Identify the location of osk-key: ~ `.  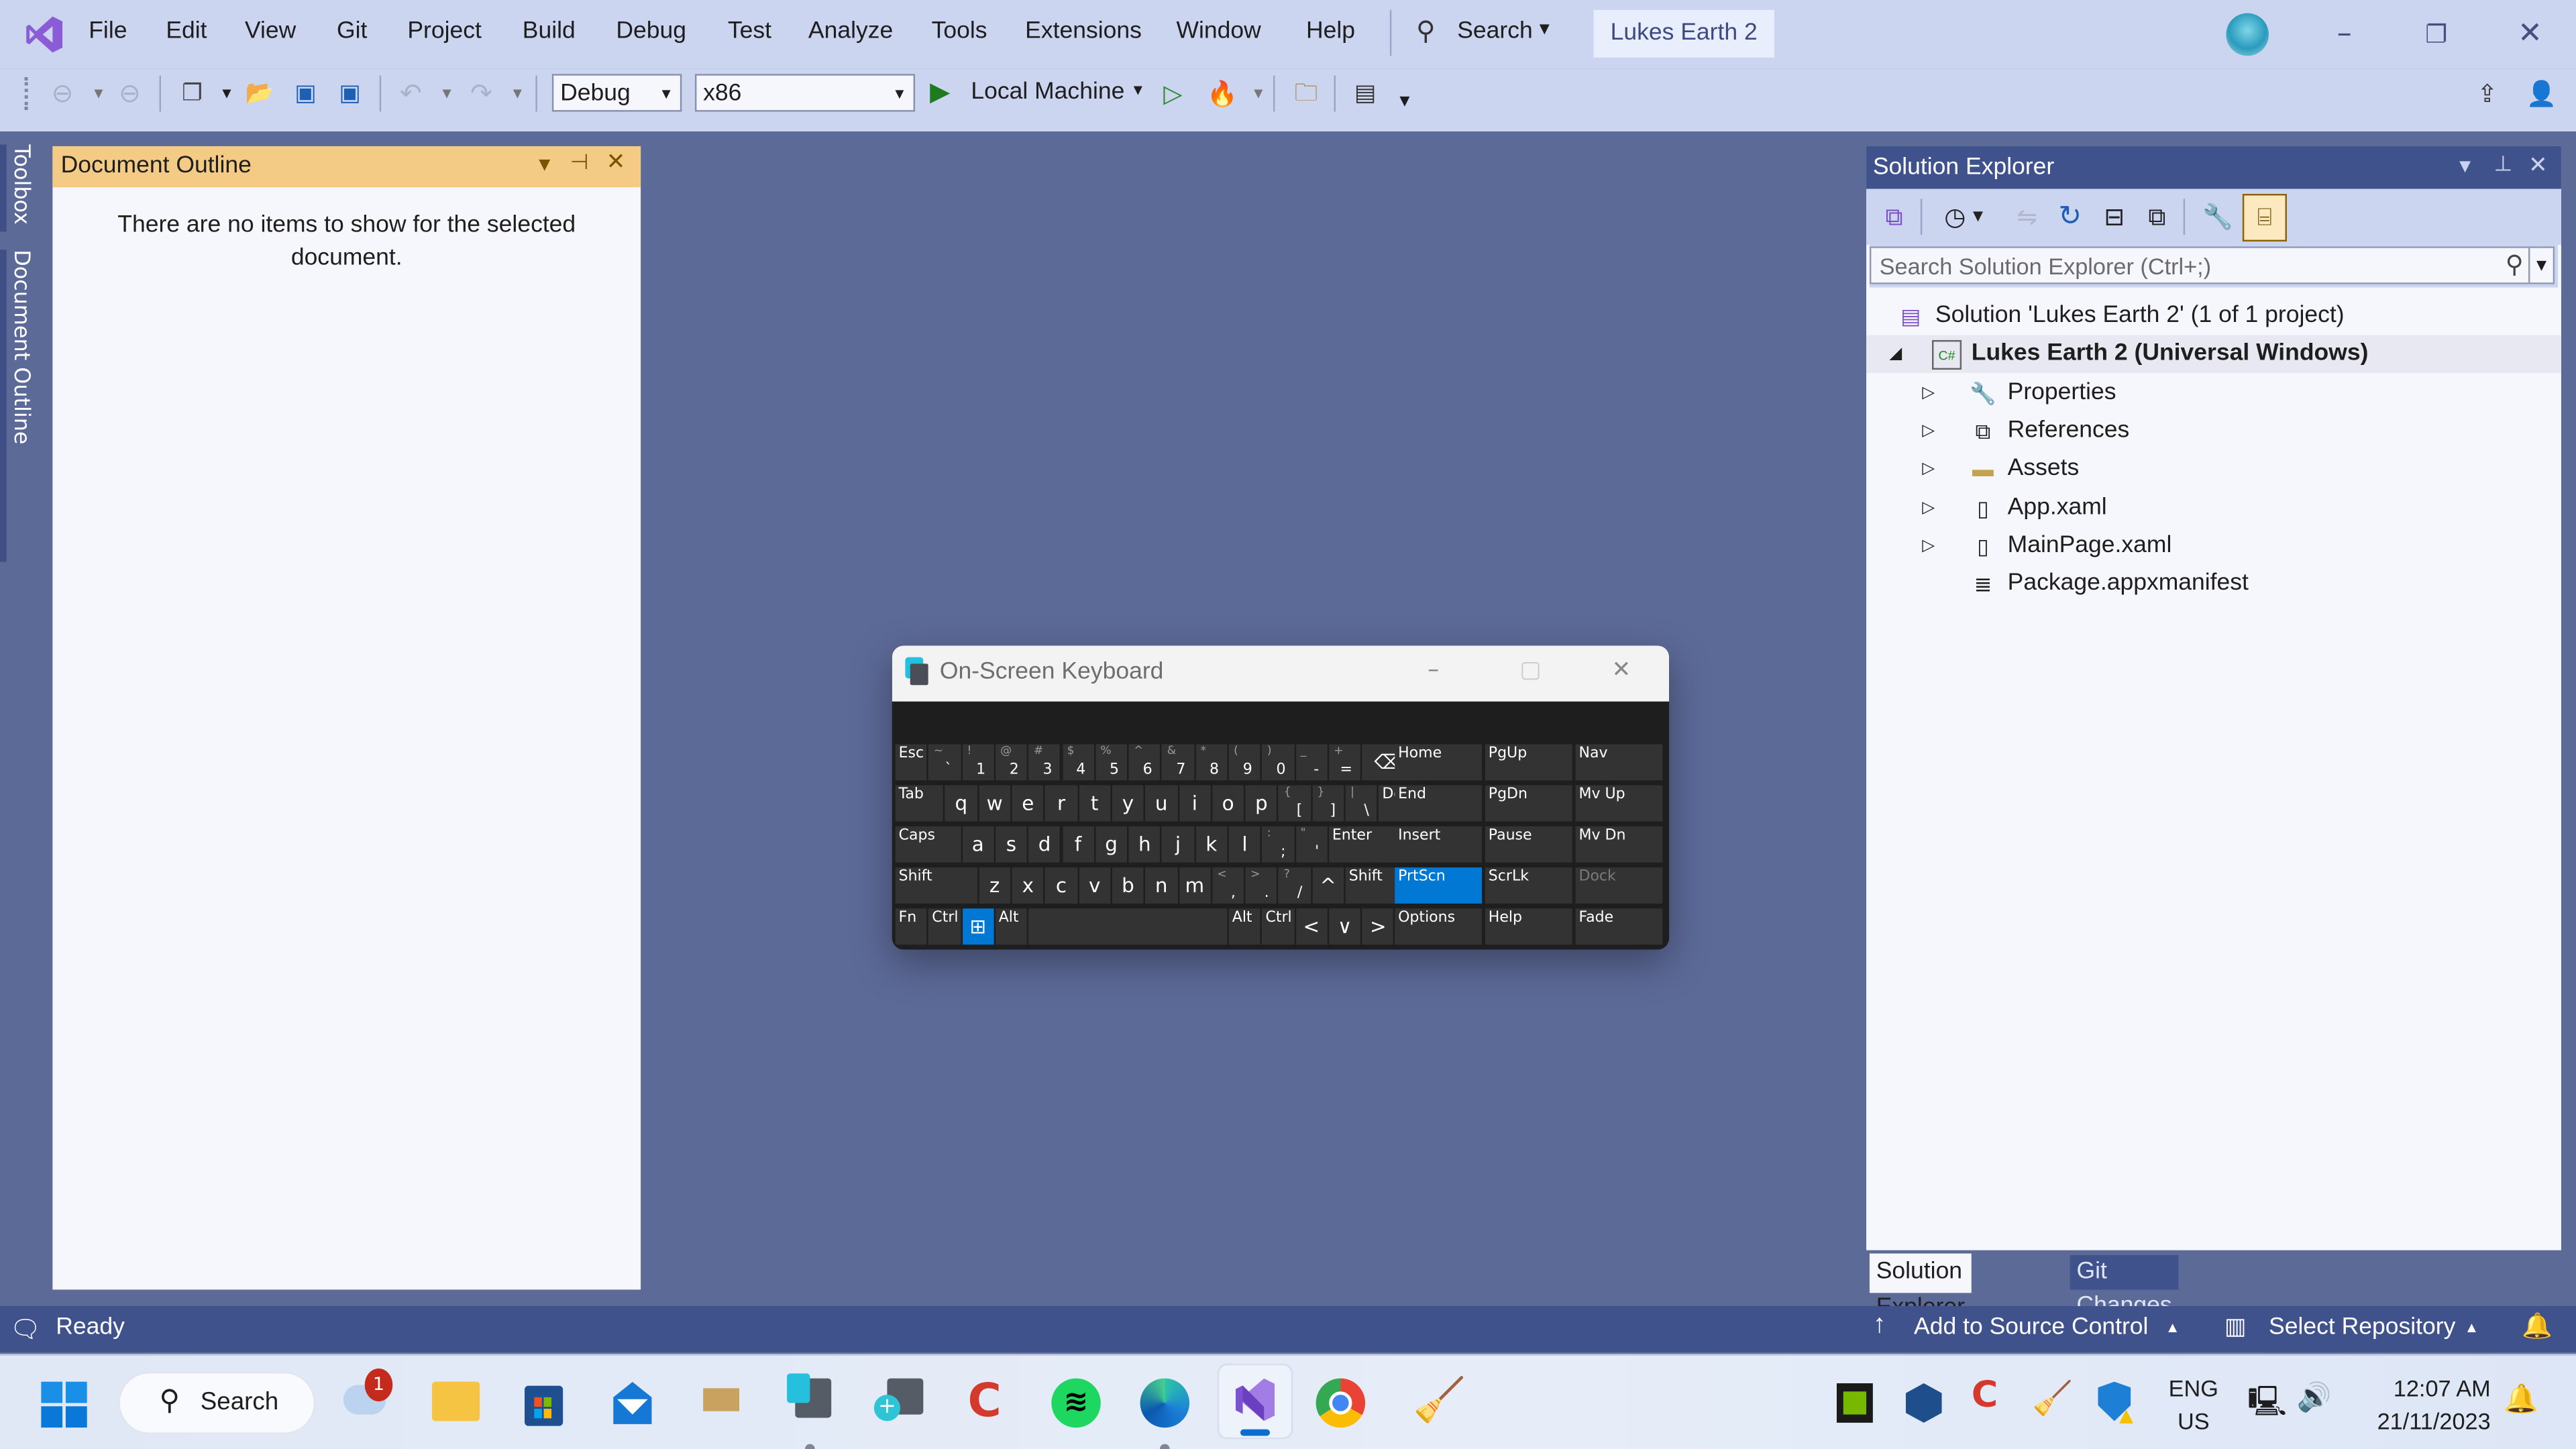
(944, 762).